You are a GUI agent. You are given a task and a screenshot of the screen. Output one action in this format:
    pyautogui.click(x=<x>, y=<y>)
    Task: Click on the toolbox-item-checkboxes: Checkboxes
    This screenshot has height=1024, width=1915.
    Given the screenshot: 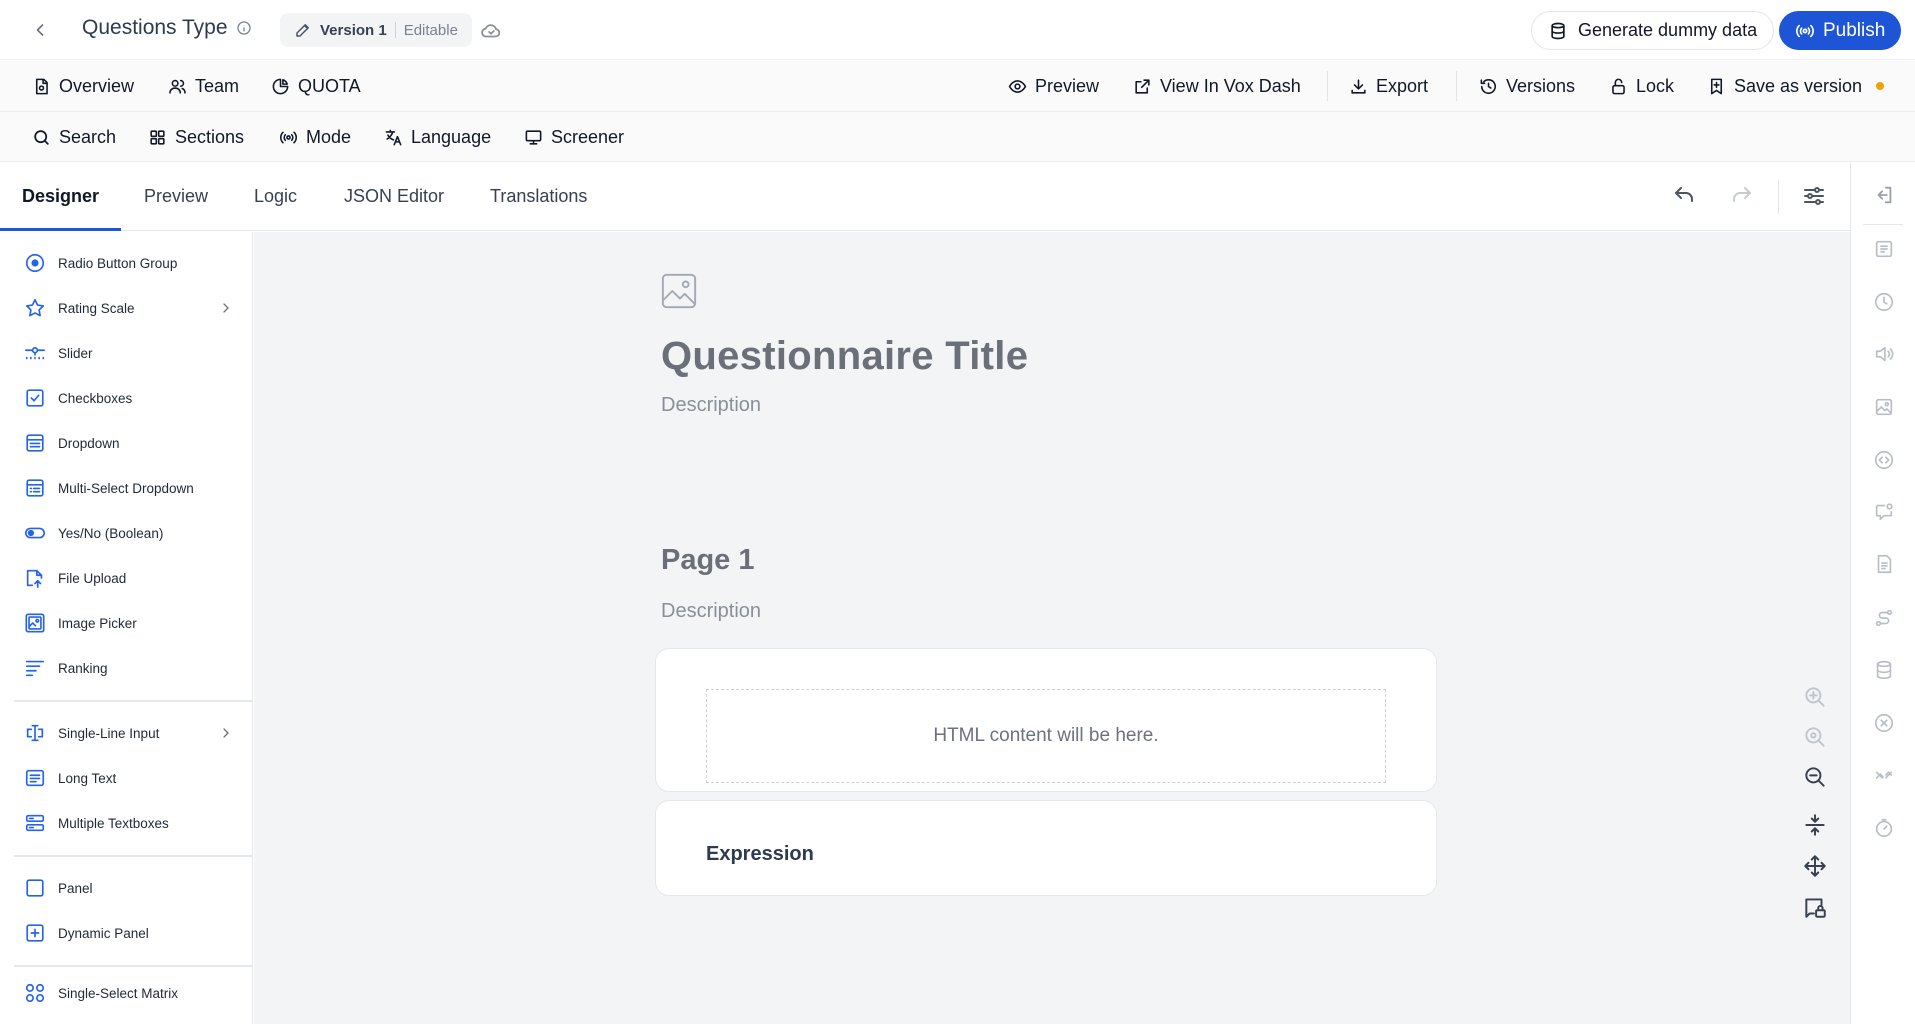 What is the action you would take?
    pyautogui.click(x=129, y=398)
    